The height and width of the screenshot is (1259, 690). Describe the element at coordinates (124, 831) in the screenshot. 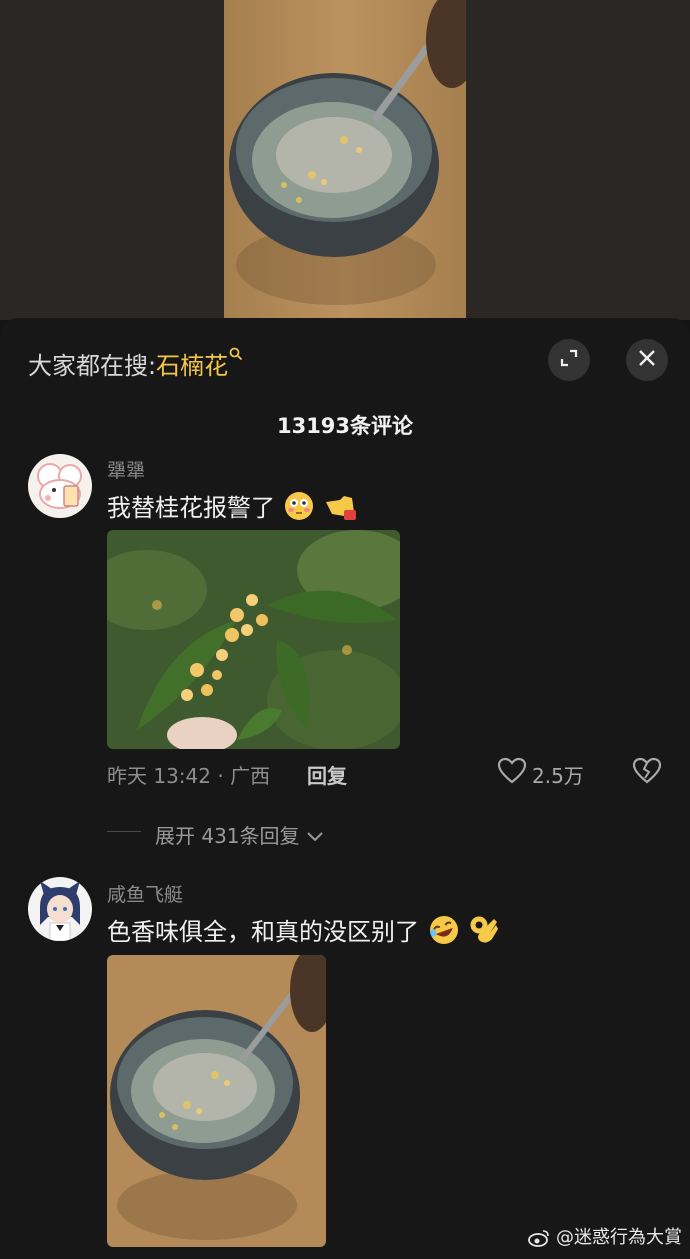

I see `divider` at that location.